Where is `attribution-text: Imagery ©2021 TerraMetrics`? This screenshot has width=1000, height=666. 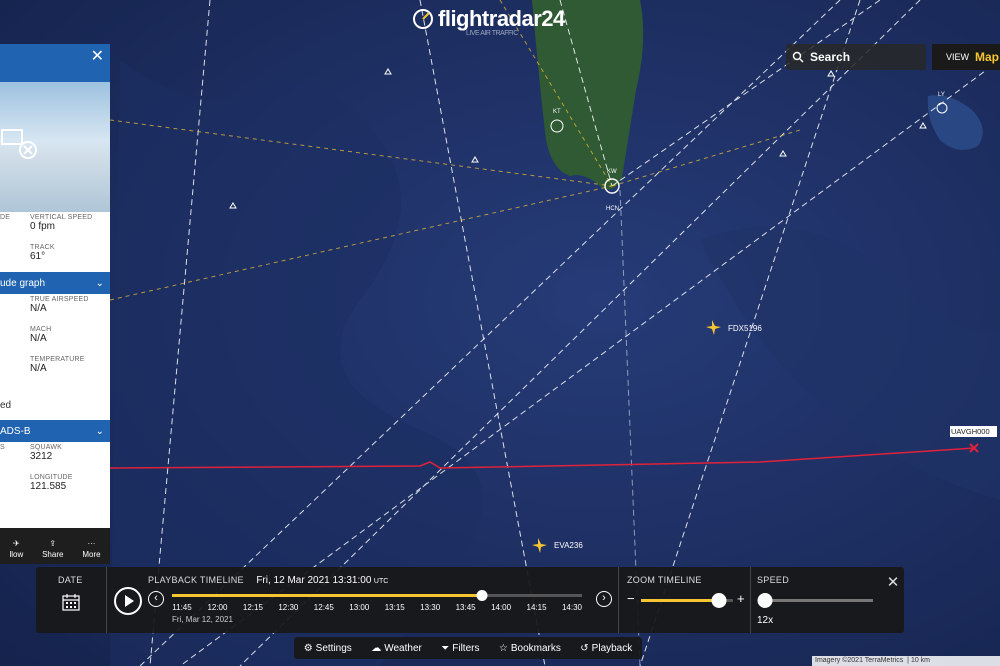
attribution-text: Imagery ©2021 TerraMetrics is located at coordinates (859, 660).